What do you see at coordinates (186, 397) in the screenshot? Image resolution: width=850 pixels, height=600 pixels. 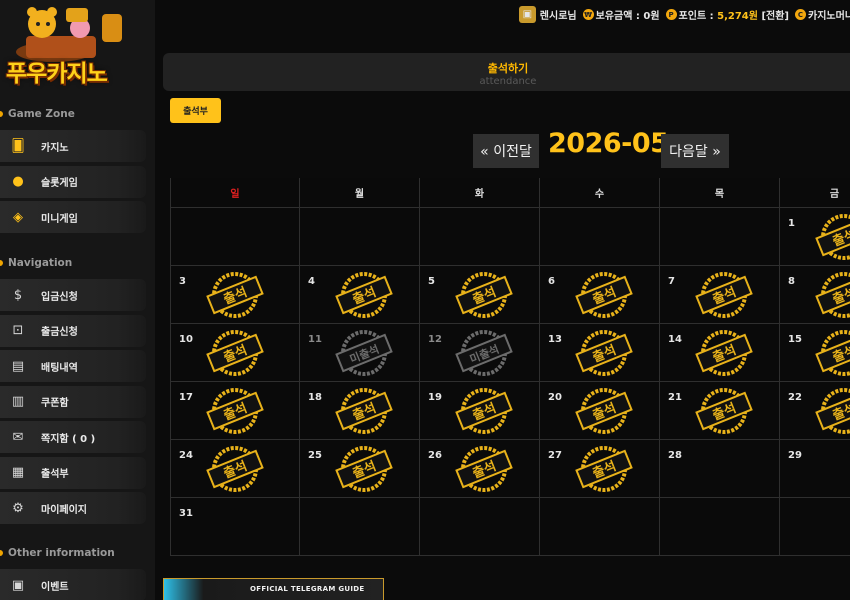 I see `day-number: 17` at bounding box center [186, 397].